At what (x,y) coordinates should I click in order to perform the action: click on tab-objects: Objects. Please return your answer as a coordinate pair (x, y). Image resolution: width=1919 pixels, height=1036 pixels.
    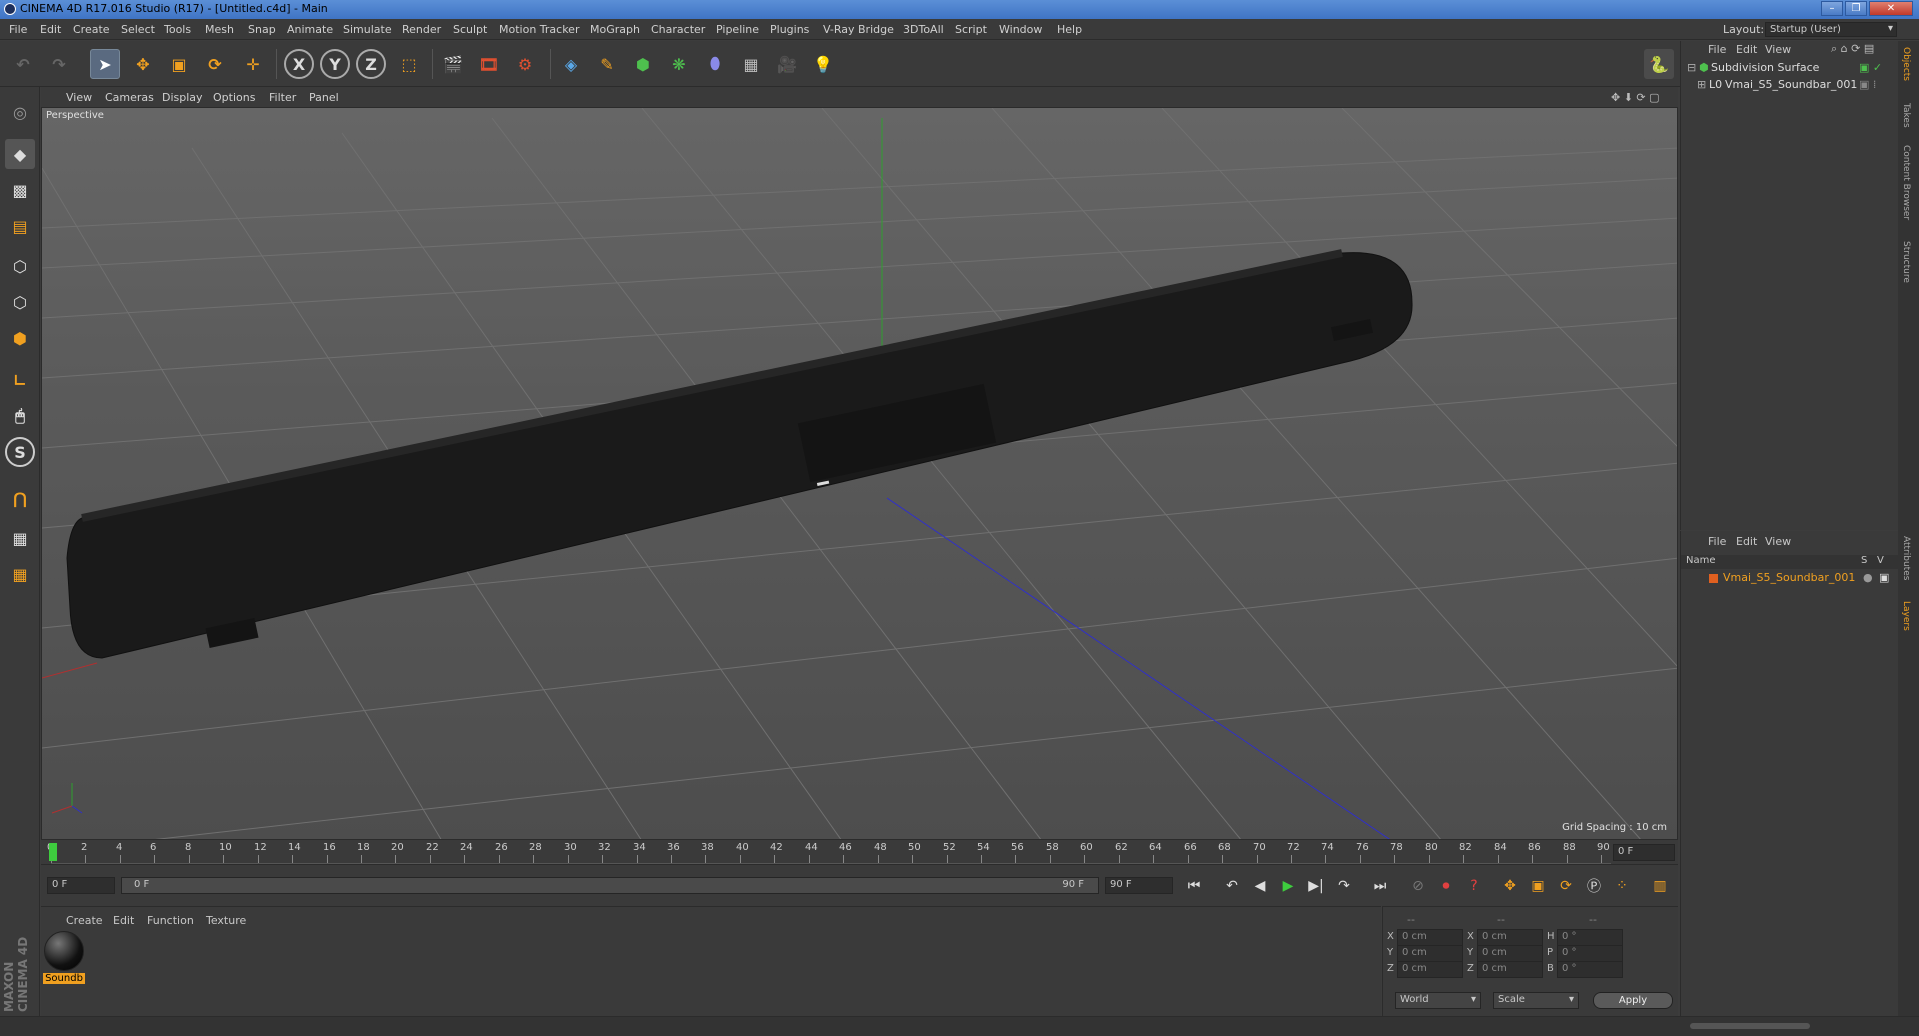
    Looking at the image, I should click on (1906, 64).